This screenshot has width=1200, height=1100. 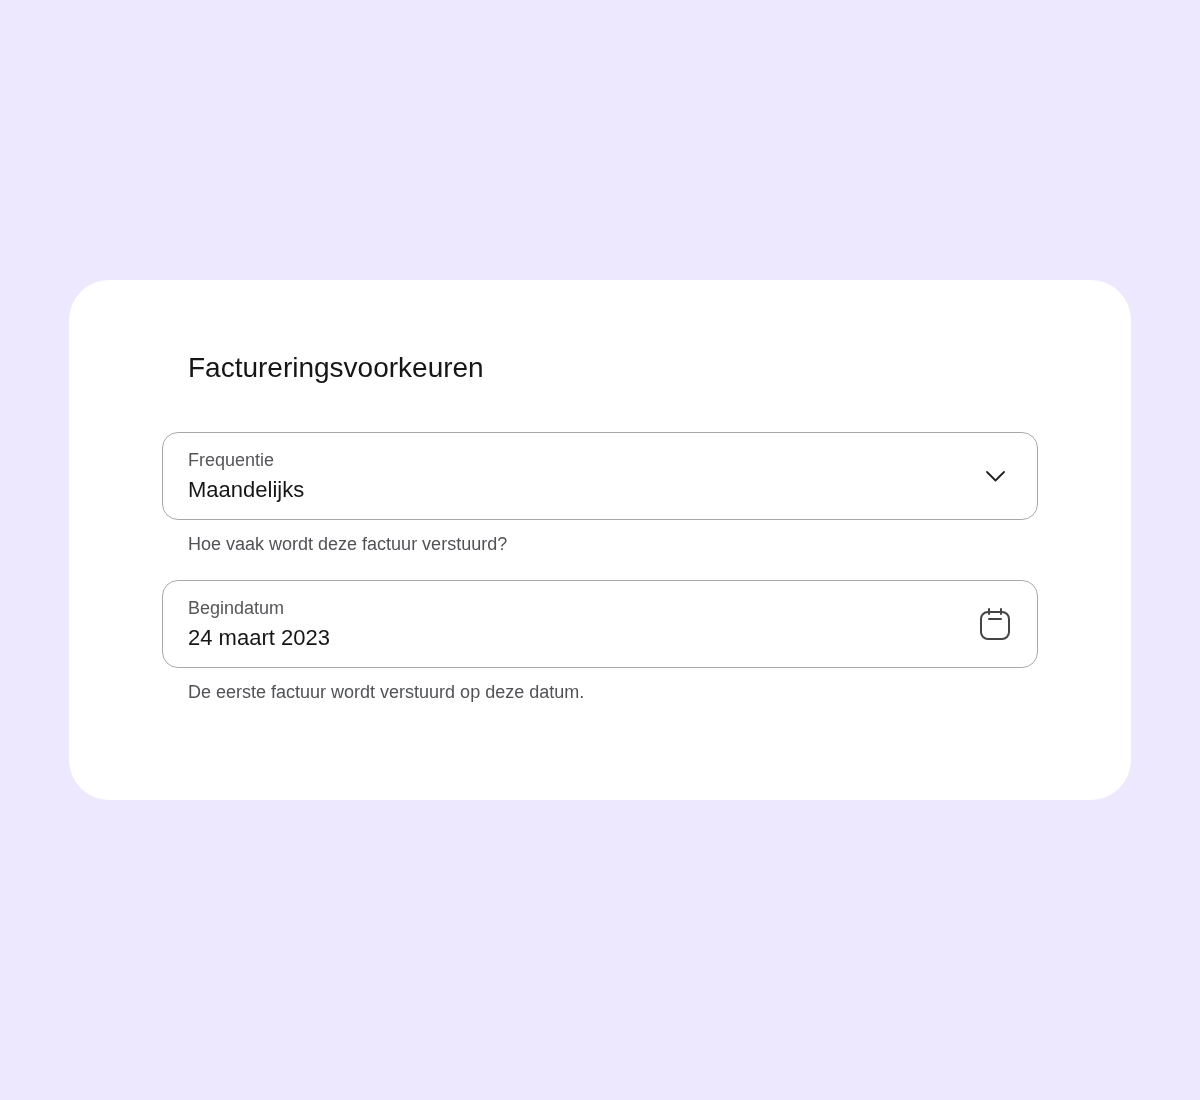 What do you see at coordinates (259, 637) in the screenshot?
I see `field-value: 24 maart 2023` at bounding box center [259, 637].